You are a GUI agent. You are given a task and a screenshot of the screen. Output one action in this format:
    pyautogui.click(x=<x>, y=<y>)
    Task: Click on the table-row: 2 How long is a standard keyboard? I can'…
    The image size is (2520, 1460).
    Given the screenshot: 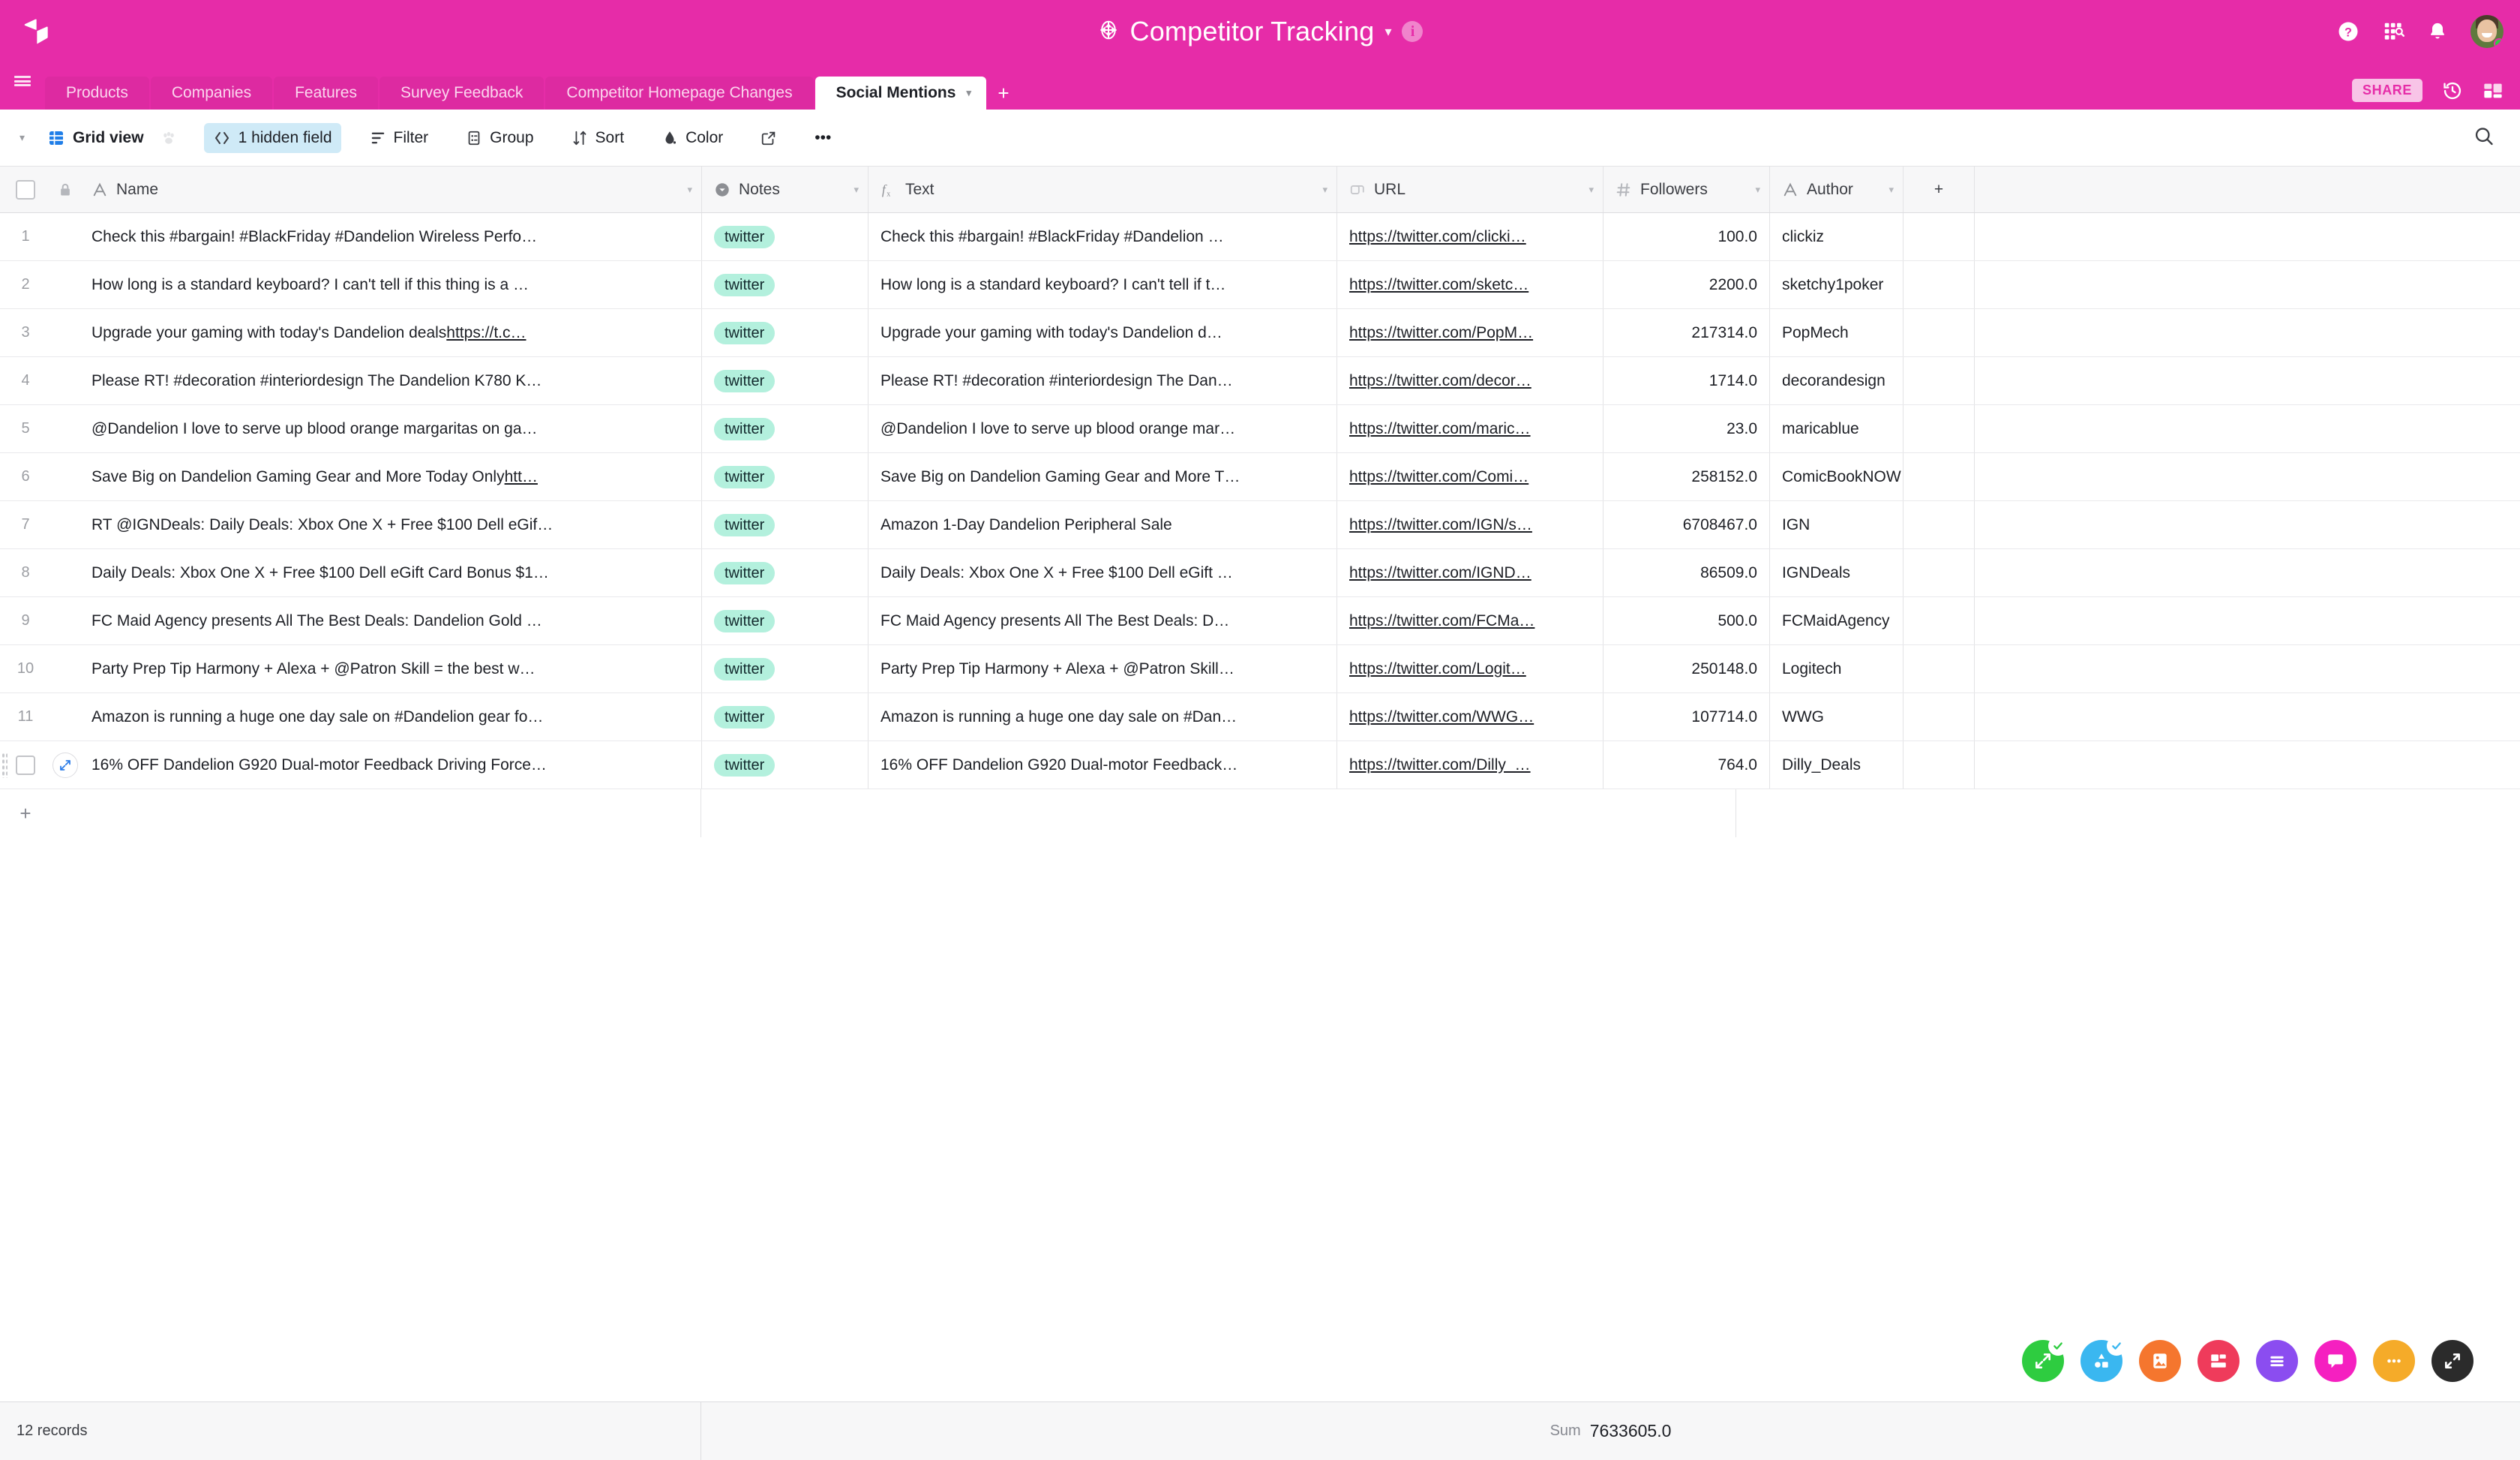 What is the action you would take?
    pyautogui.click(x=1260, y=285)
    